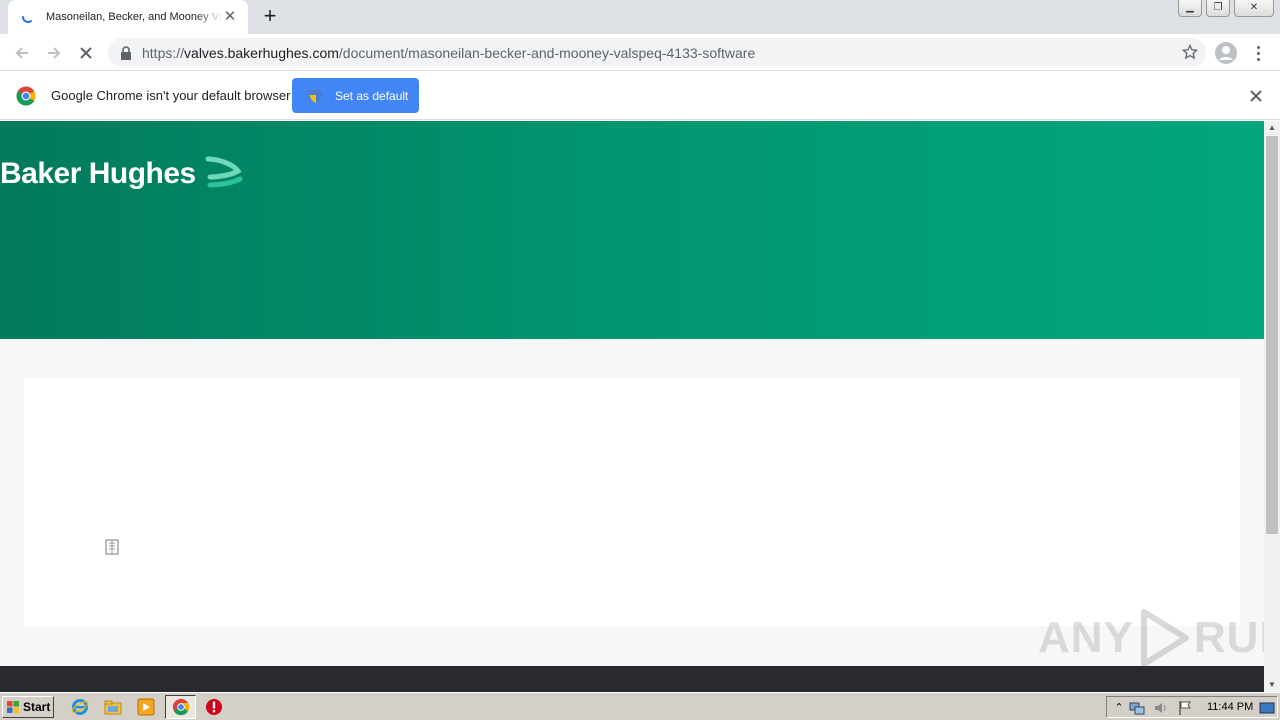  What do you see at coordinates (1228, 637) in the screenshot?
I see `watermark-right: RUN` at bounding box center [1228, 637].